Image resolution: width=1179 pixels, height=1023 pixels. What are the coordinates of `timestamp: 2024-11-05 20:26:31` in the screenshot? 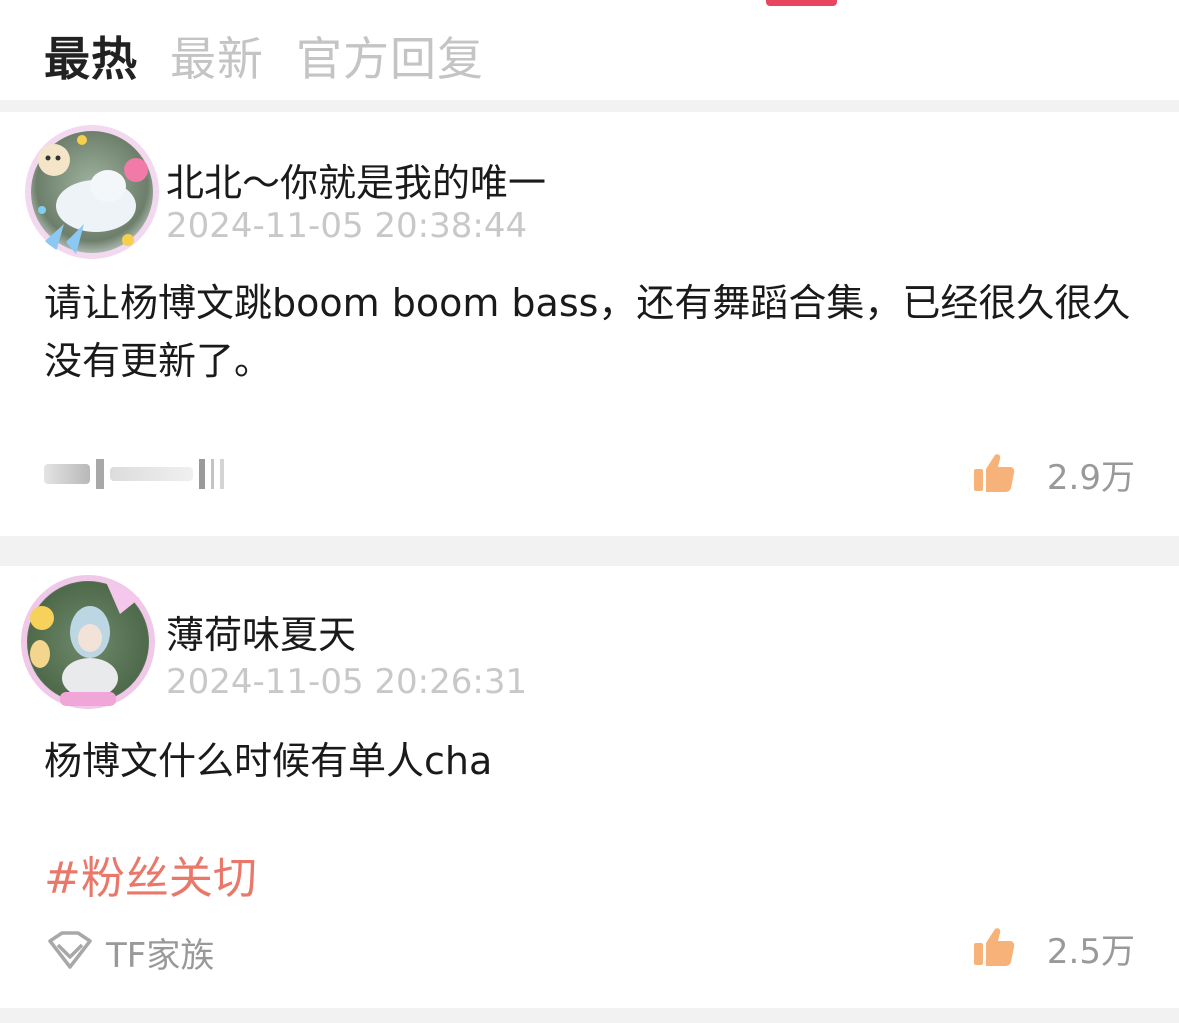 It's located at (347, 682).